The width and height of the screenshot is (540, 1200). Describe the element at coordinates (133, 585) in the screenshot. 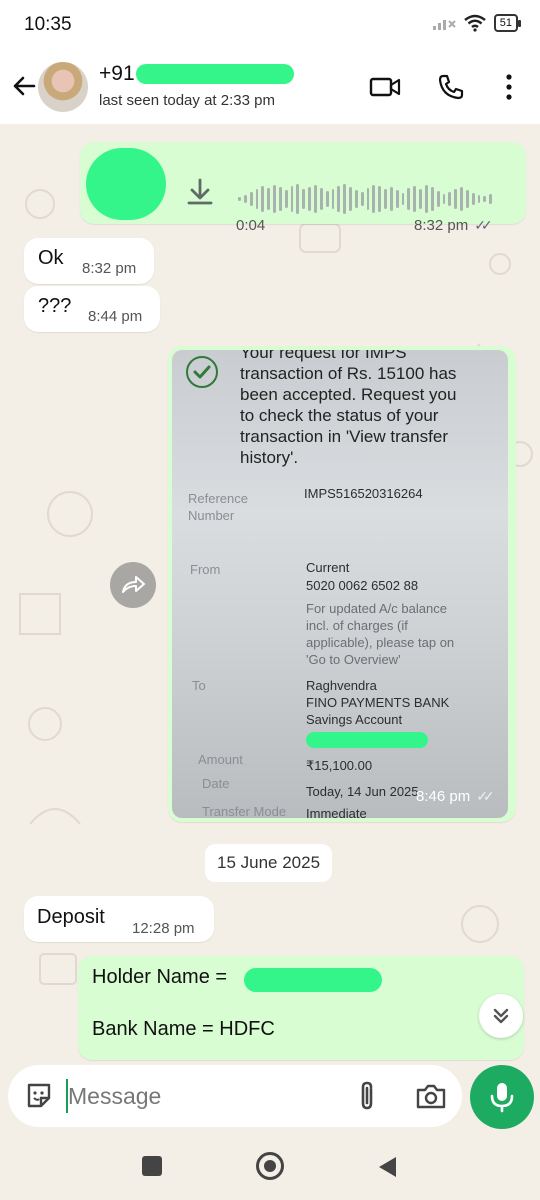

I see `forward-icon` at that location.